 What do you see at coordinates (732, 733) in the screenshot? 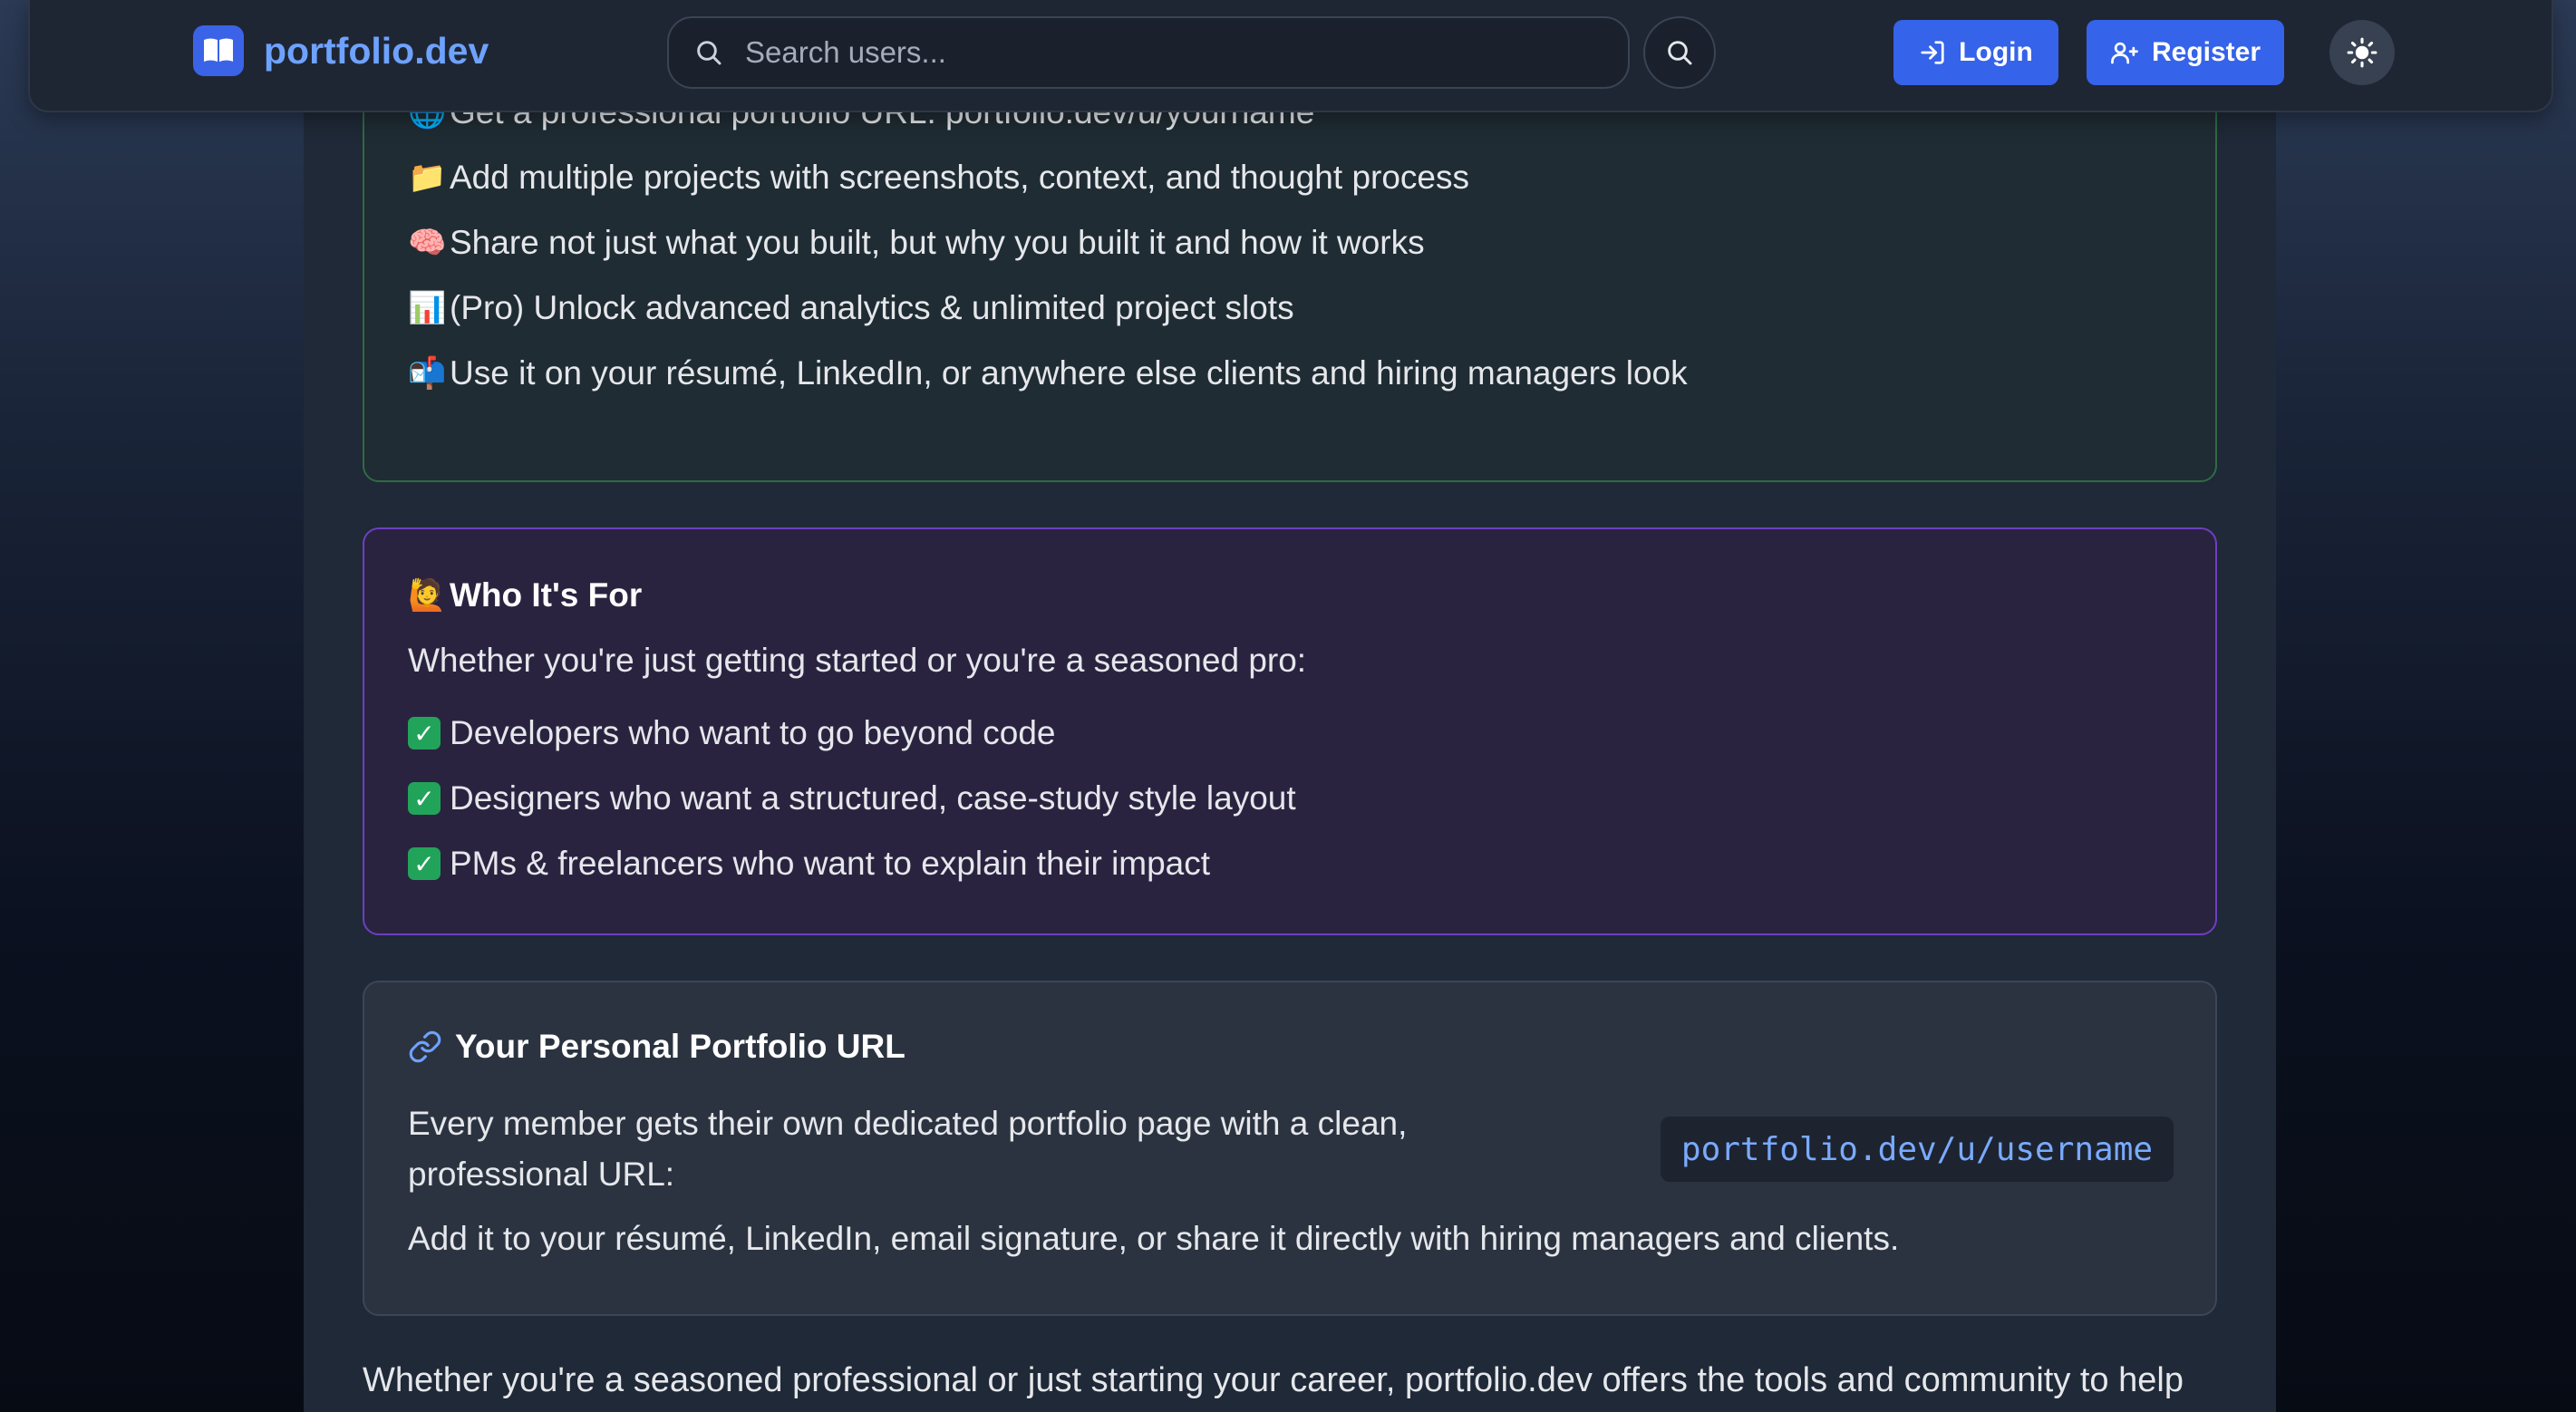
I see `list-item: ✓ Developers who want to go beyond code` at bounding box center [732, 733].